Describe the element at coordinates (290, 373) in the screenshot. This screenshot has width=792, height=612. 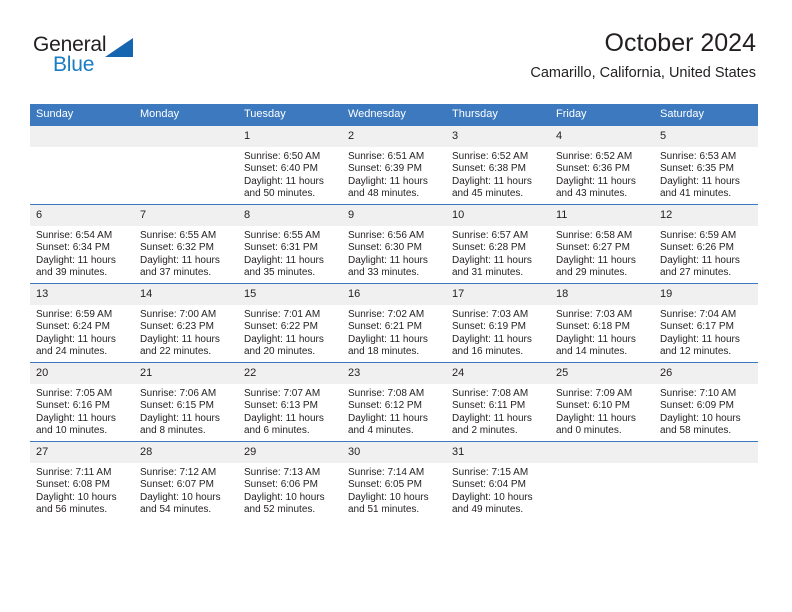
I see `day-number: 22` at that location.